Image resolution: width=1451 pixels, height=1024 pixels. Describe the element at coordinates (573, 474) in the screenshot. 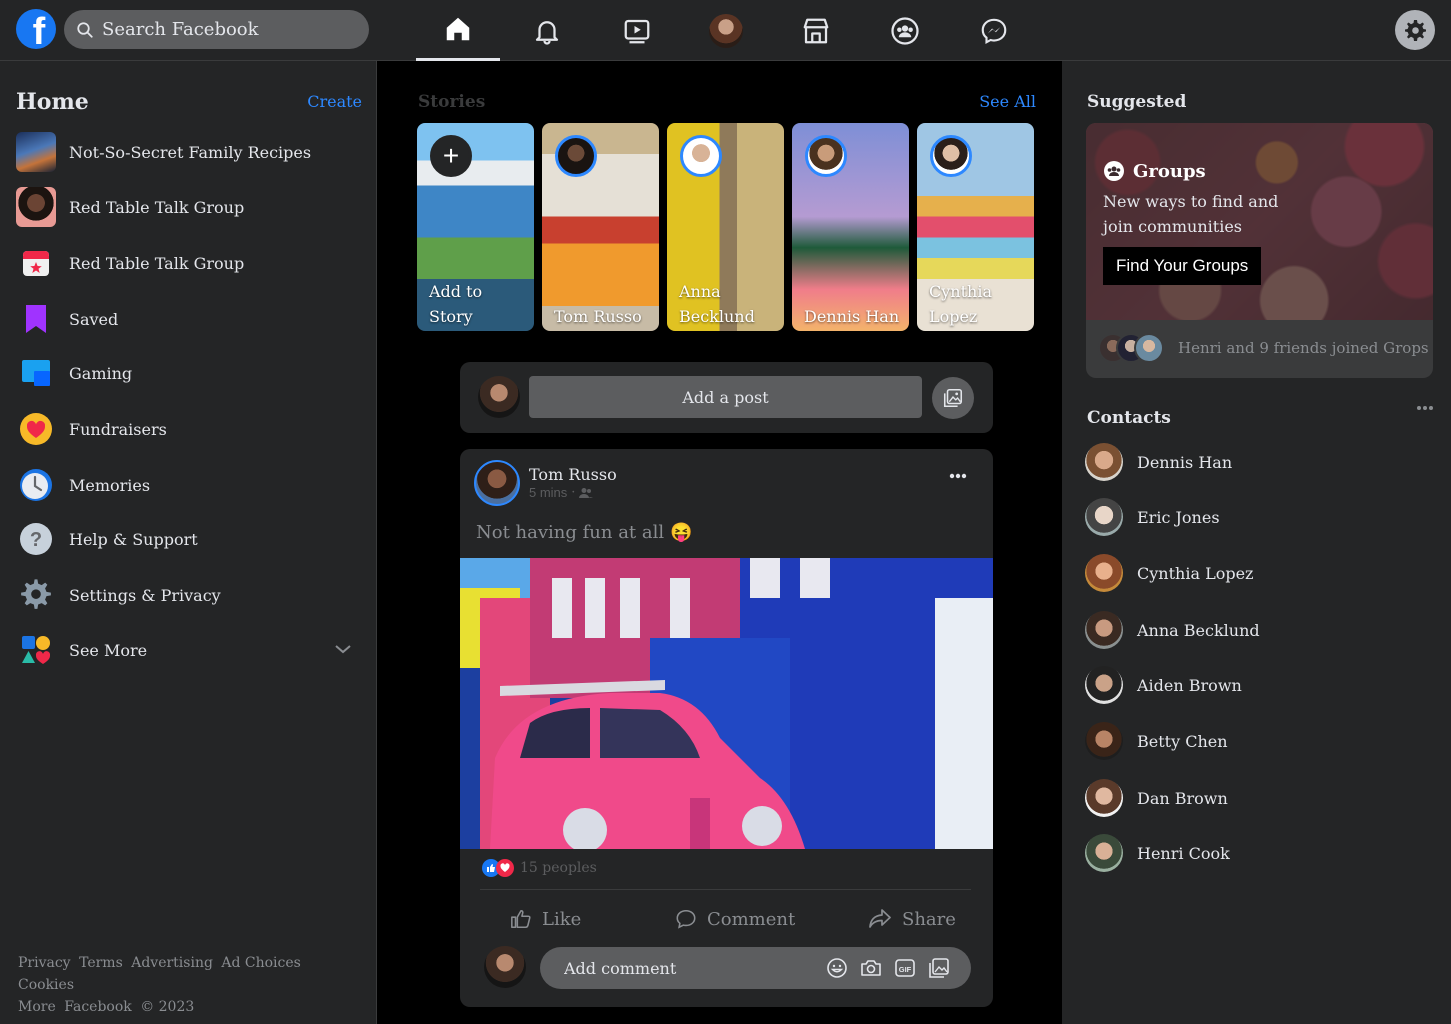

I see `post-author-name: Tom Russo` at that location.